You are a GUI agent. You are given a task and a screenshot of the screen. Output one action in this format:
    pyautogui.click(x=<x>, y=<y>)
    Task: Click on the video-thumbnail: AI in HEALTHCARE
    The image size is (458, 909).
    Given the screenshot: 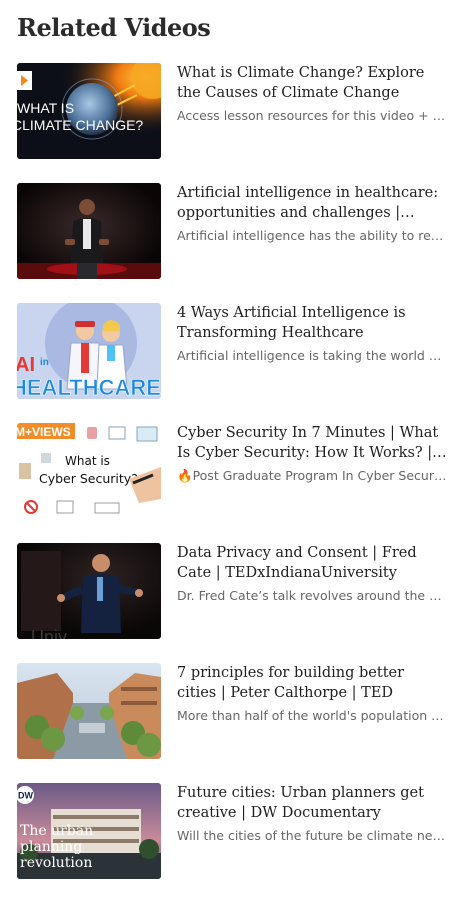 What is the action you would take?
    pyautogui.click(x=89, y=351)
    